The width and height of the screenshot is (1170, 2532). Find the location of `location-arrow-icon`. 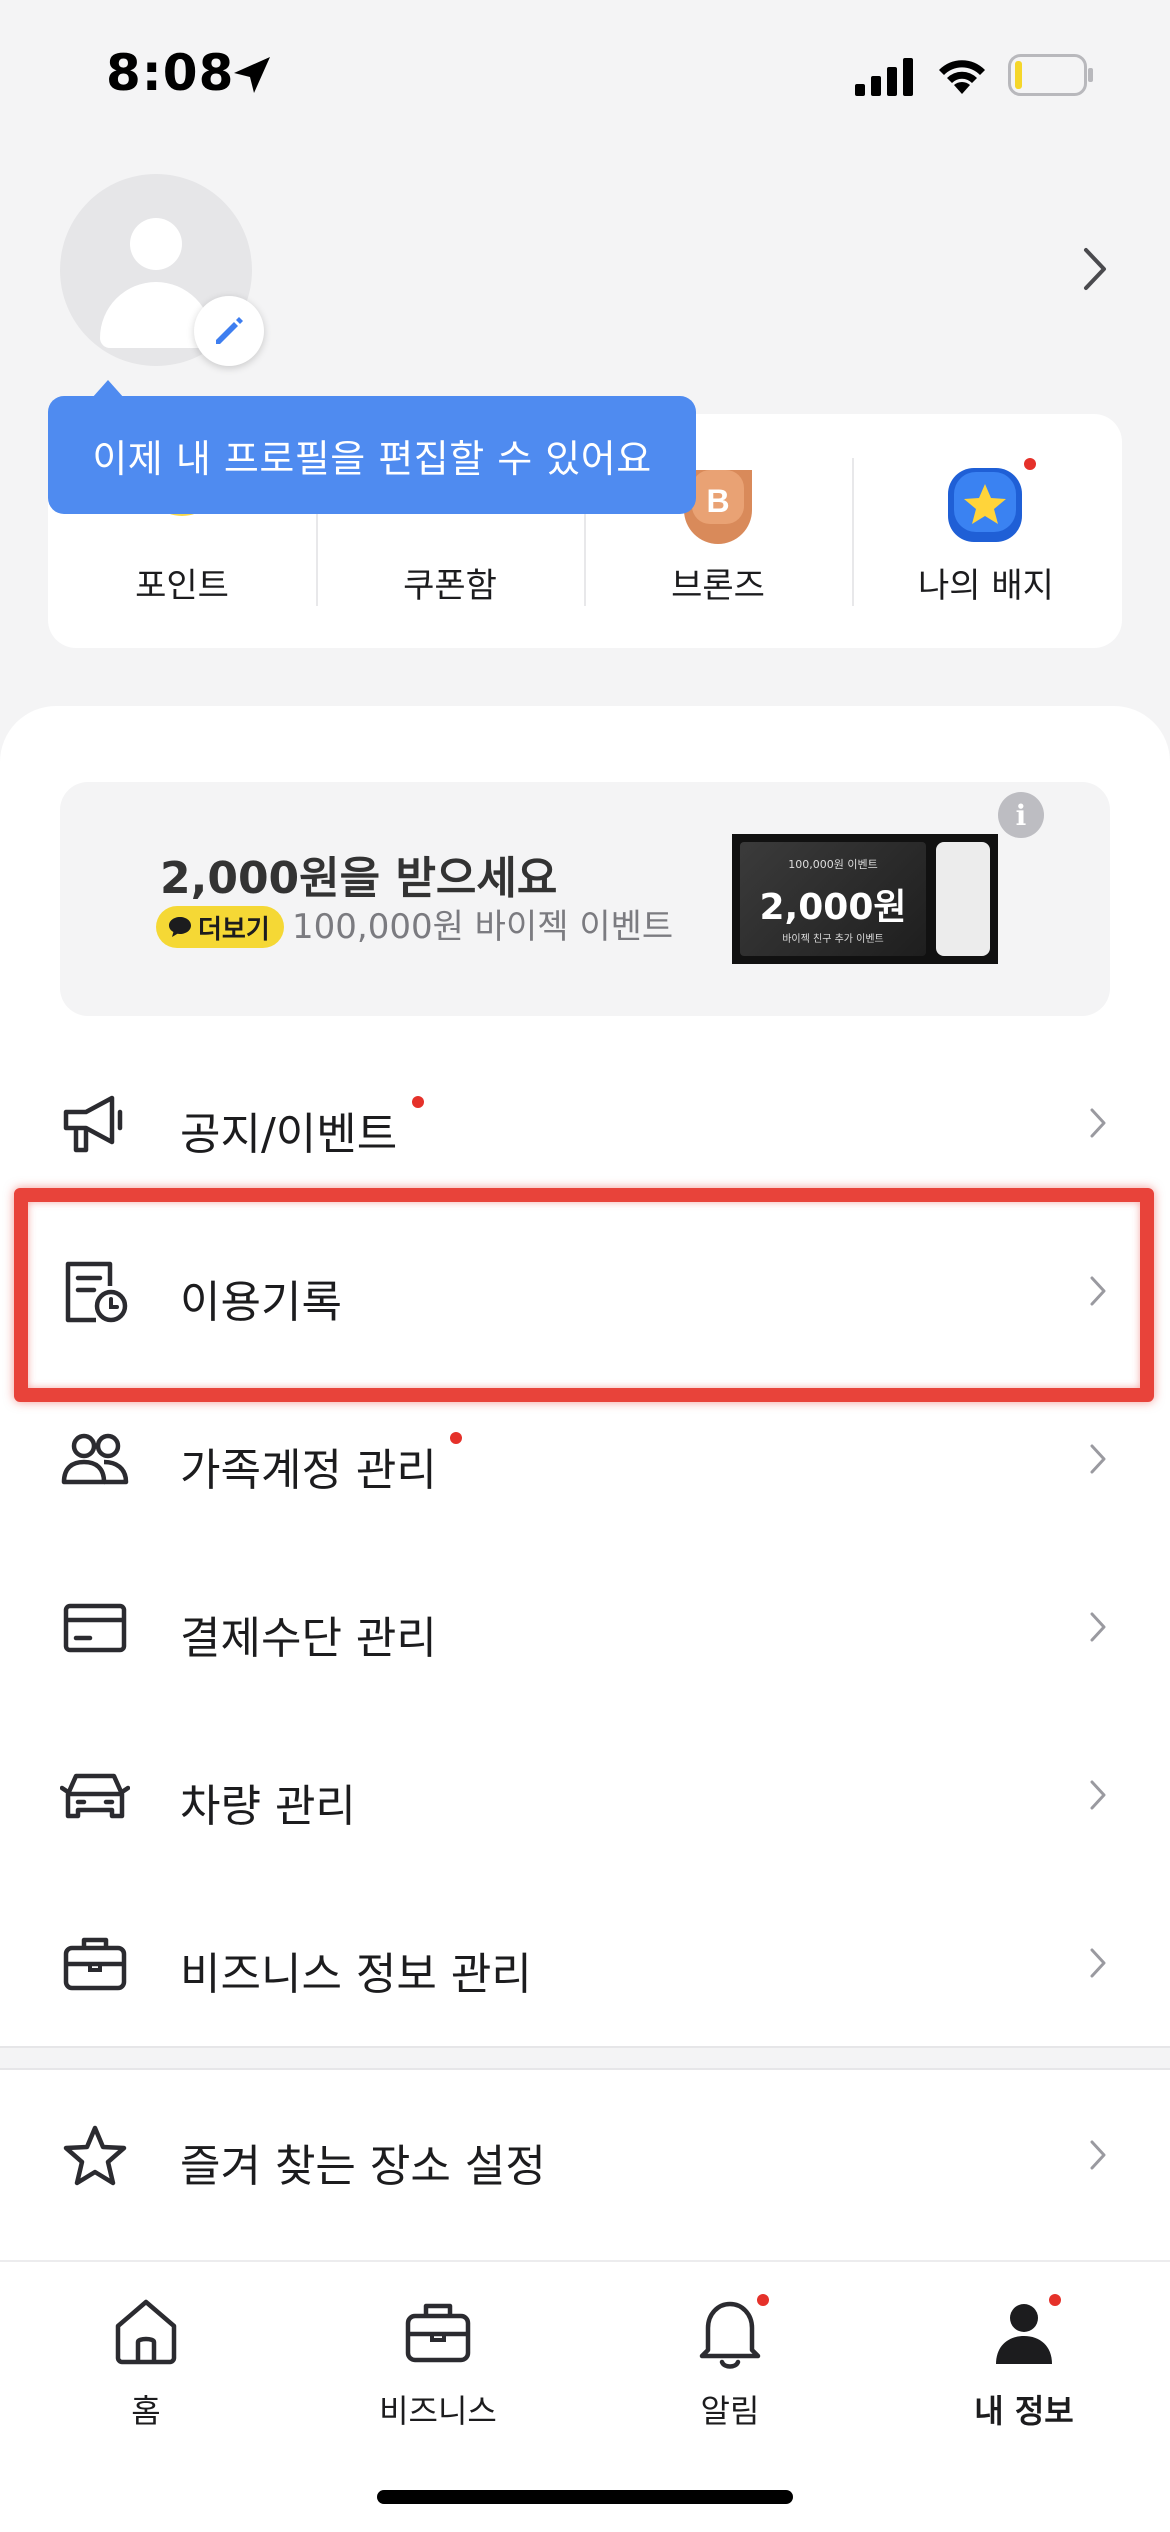

location-arrow-icon is located at coordinates (252, 75).